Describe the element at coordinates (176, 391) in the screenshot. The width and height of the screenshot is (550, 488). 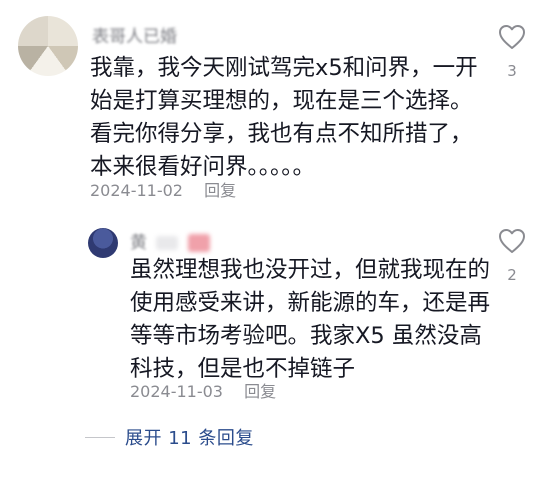
I see `comment-date: 2024-11-03` at that location.